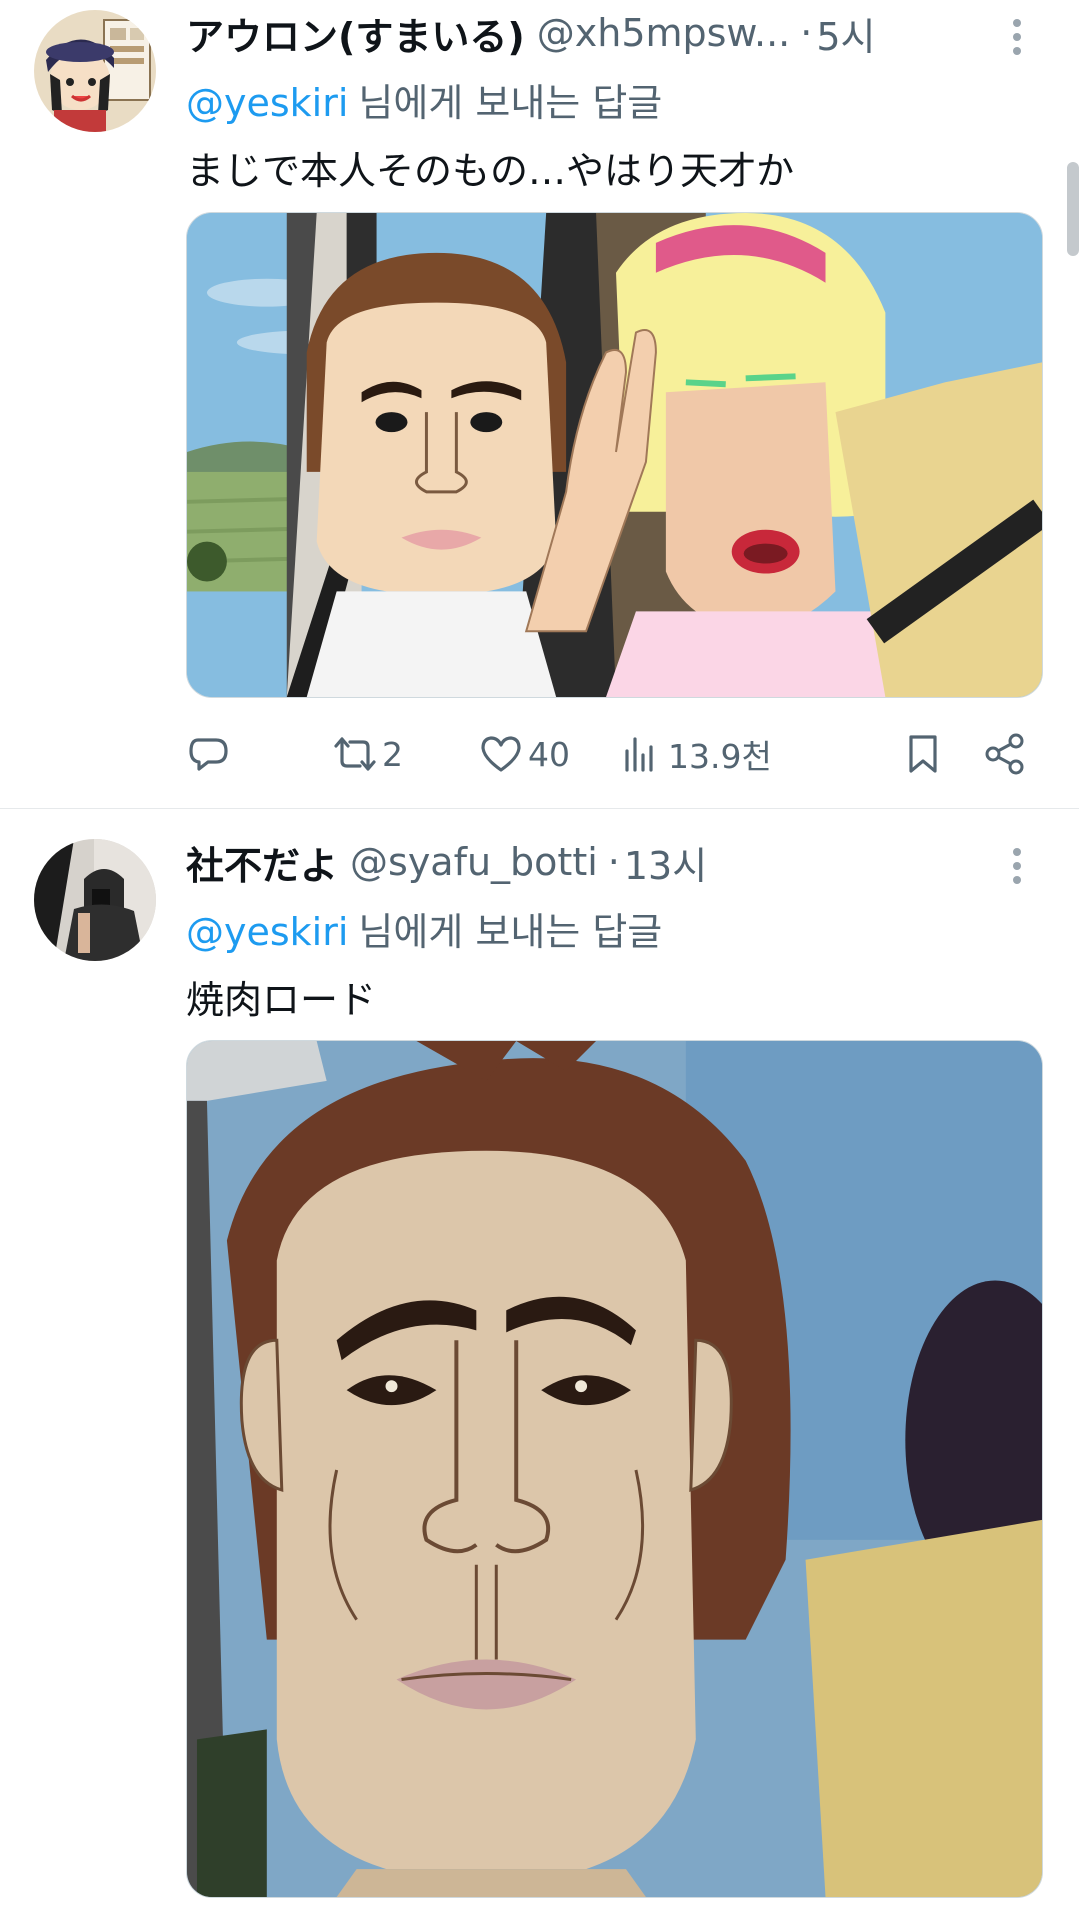 Image resolution: width=1079 pixels, height=1918 pixels. Describe the element at coordinates (614, 754) in the screenshot. I see `tweet-actions: 2 40 13.9천` at that location.